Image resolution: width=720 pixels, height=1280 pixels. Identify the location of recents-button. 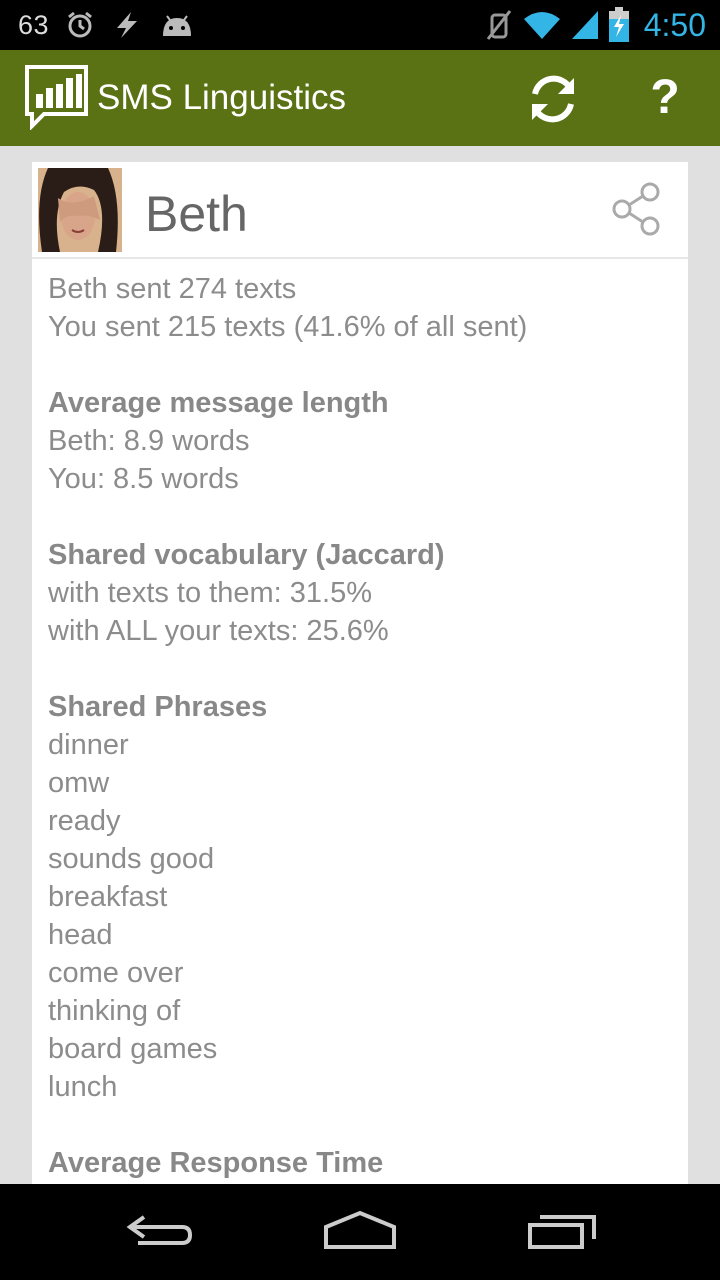
(562, 1231).